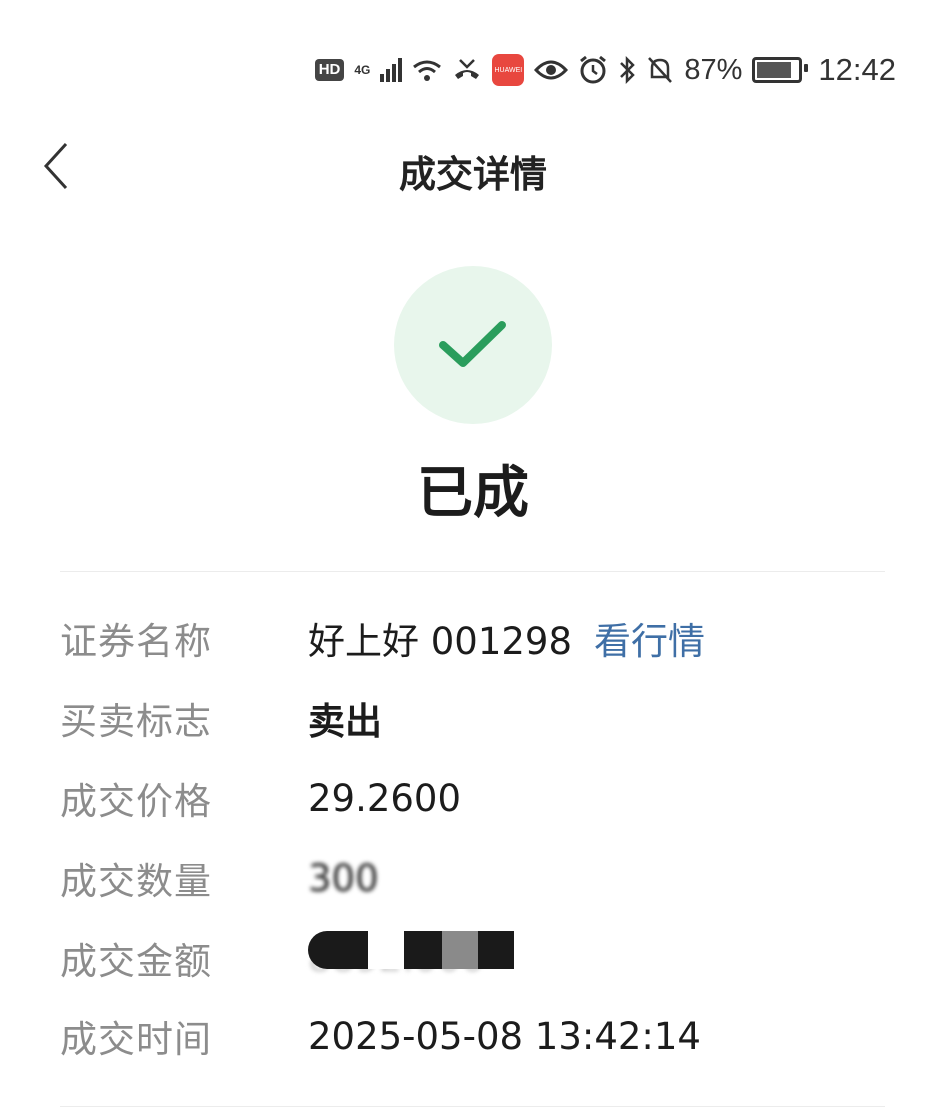  I want to click on detail-row-security: 证券名称 好上好 001298 看行情, so click(382, 638).